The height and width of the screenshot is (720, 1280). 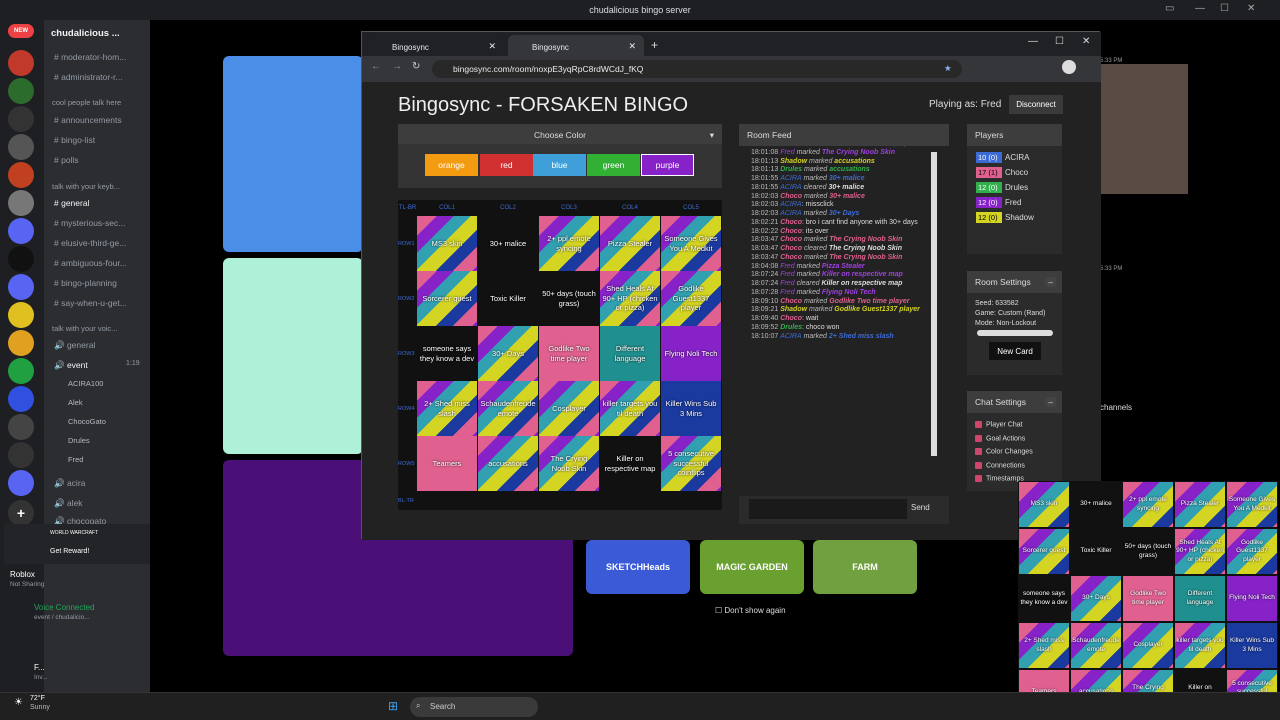 I want to click on voice-channel: 🔊 event 1:19, so click(x=101, y=365).